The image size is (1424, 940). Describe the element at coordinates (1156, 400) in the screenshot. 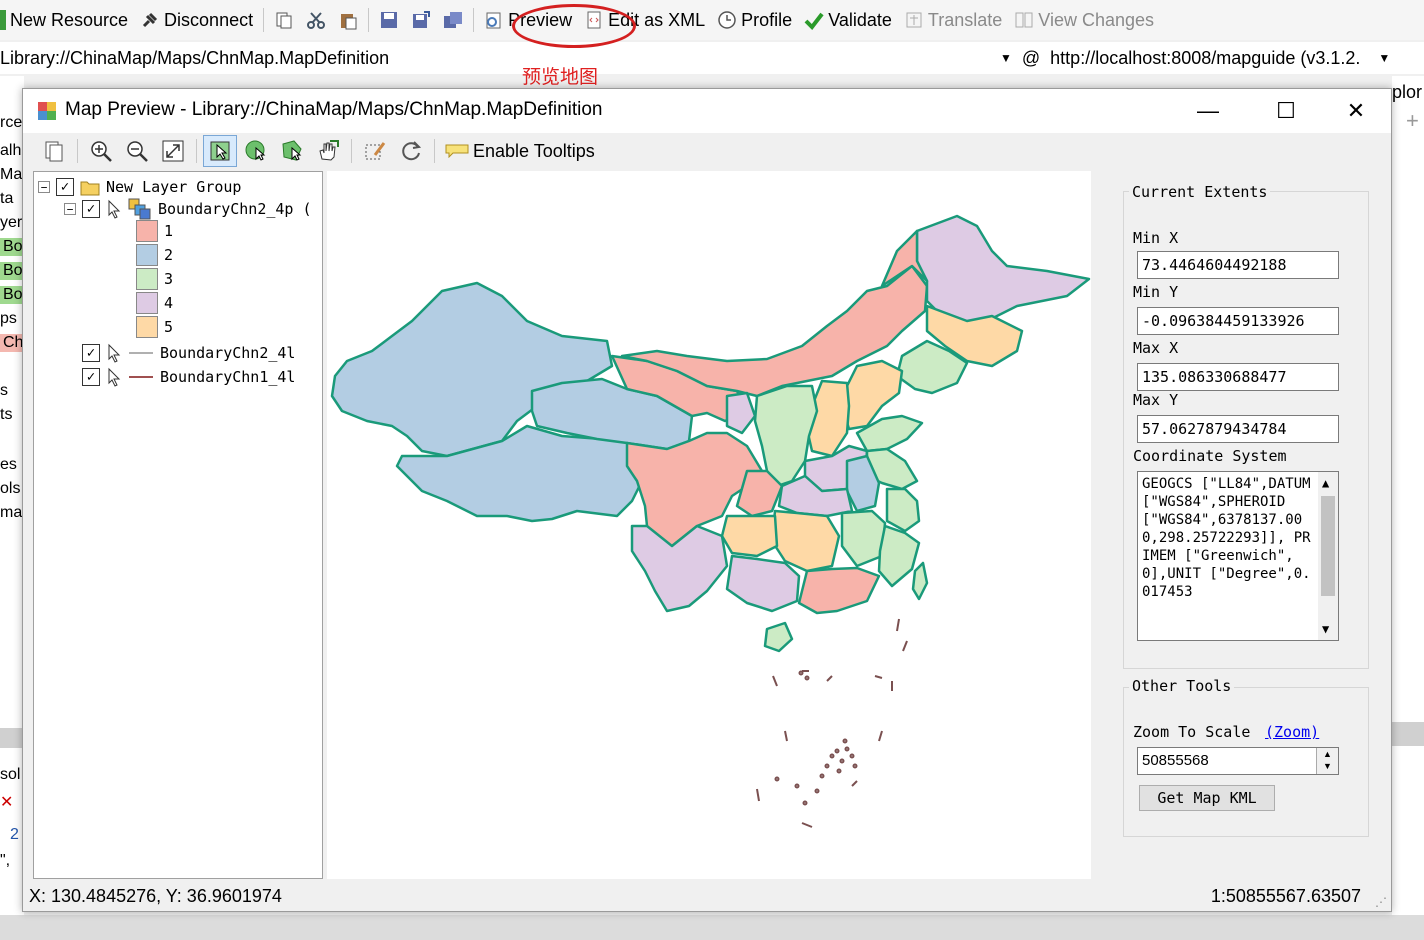

I see `max-y-label: Max Y` at that location.